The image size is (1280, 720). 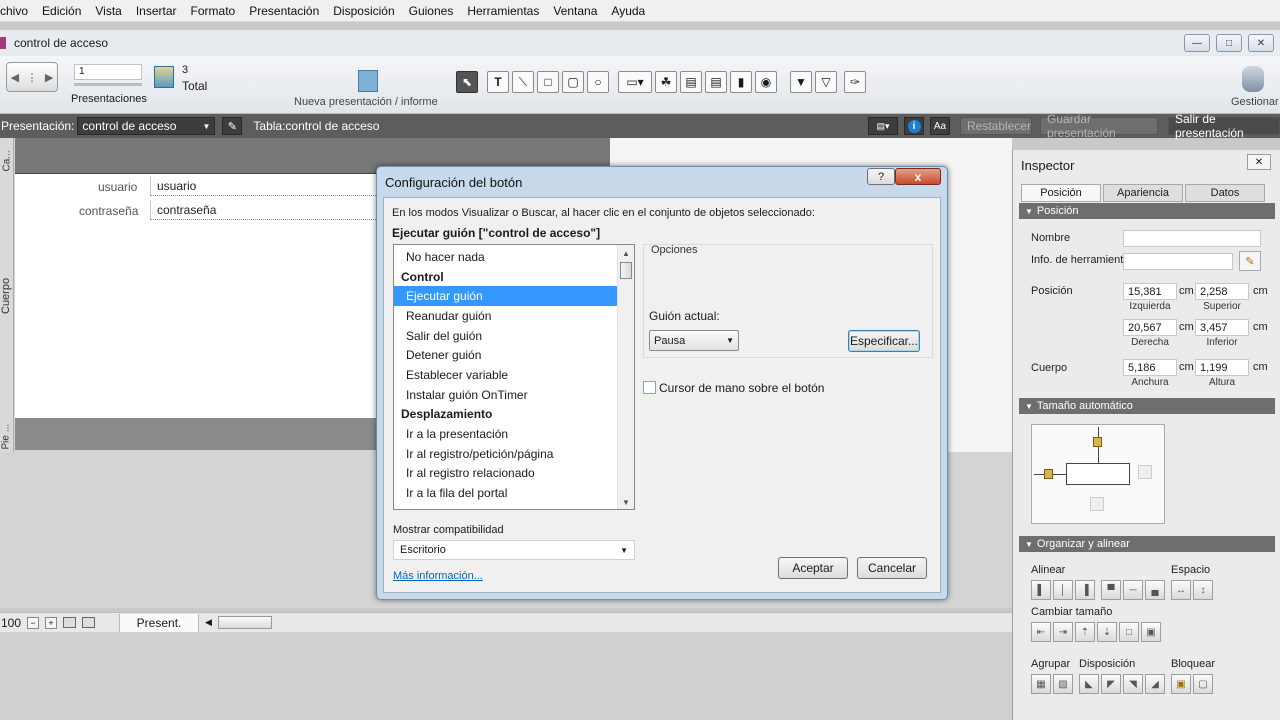 I want to click on menu-disposicion: Disposición, so click(x=363, y=11).